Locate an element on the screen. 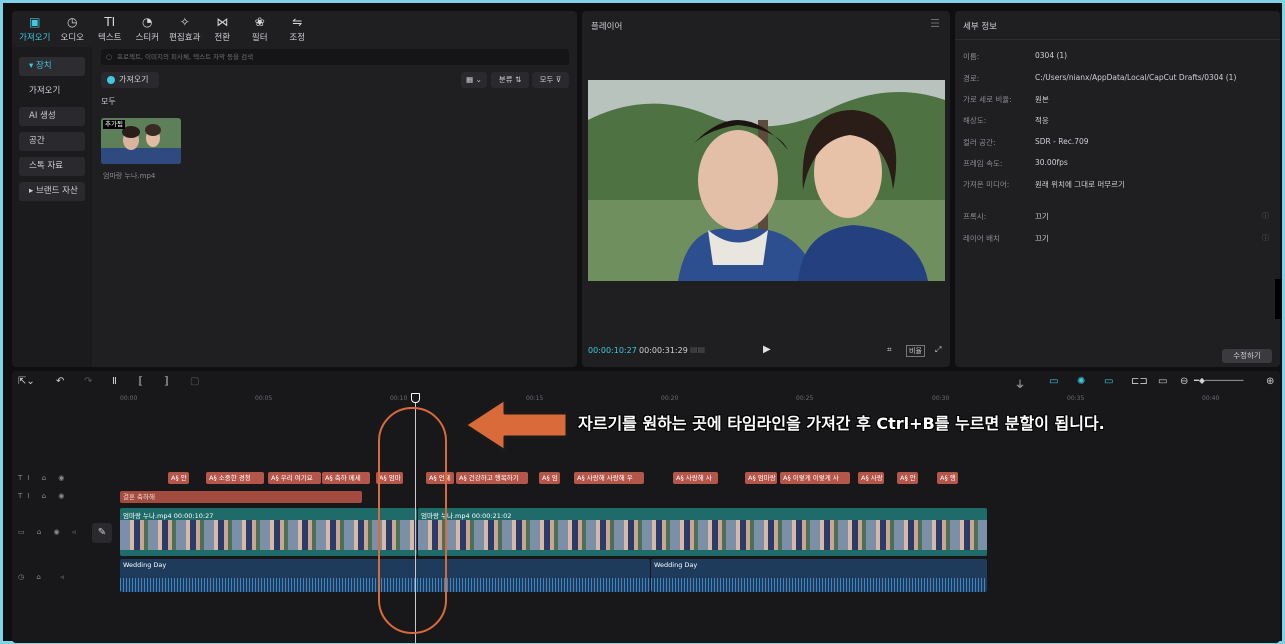 The image size is (1285, 644). nav-device: ▾ 장치 is located at coordinates (52, 66).